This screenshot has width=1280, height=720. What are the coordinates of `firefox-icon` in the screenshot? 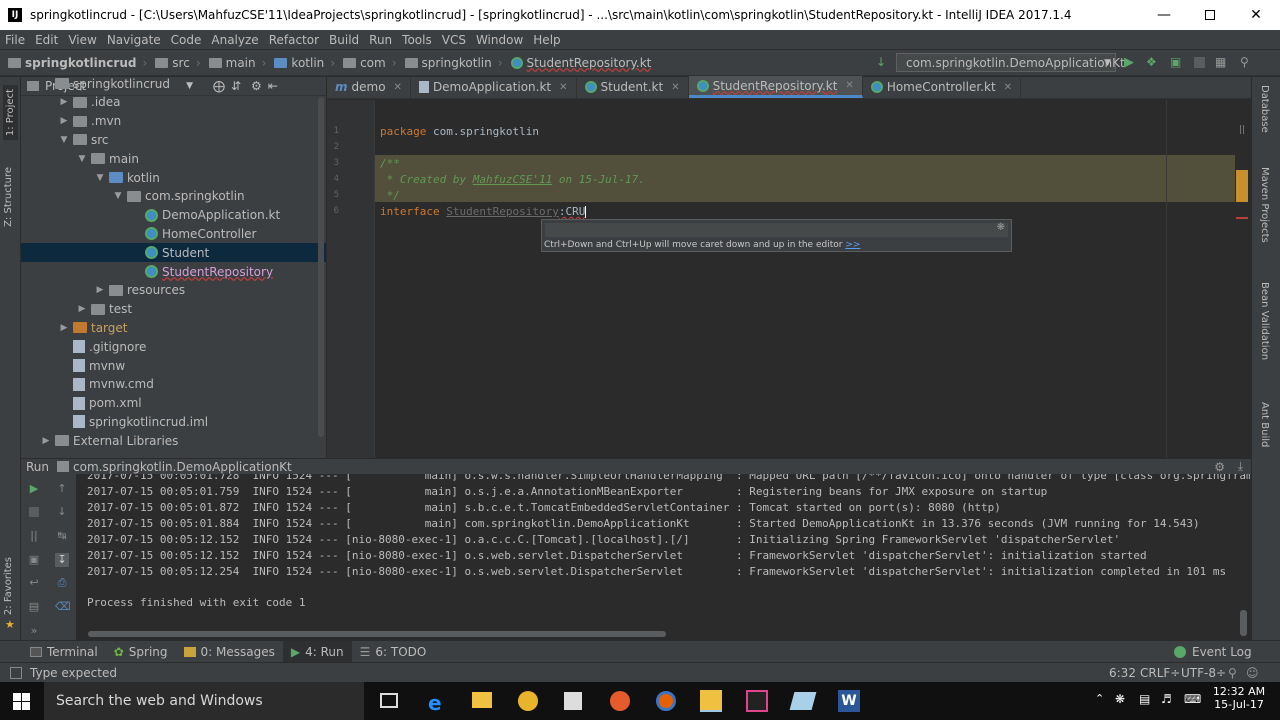 It's located at (666, 701).